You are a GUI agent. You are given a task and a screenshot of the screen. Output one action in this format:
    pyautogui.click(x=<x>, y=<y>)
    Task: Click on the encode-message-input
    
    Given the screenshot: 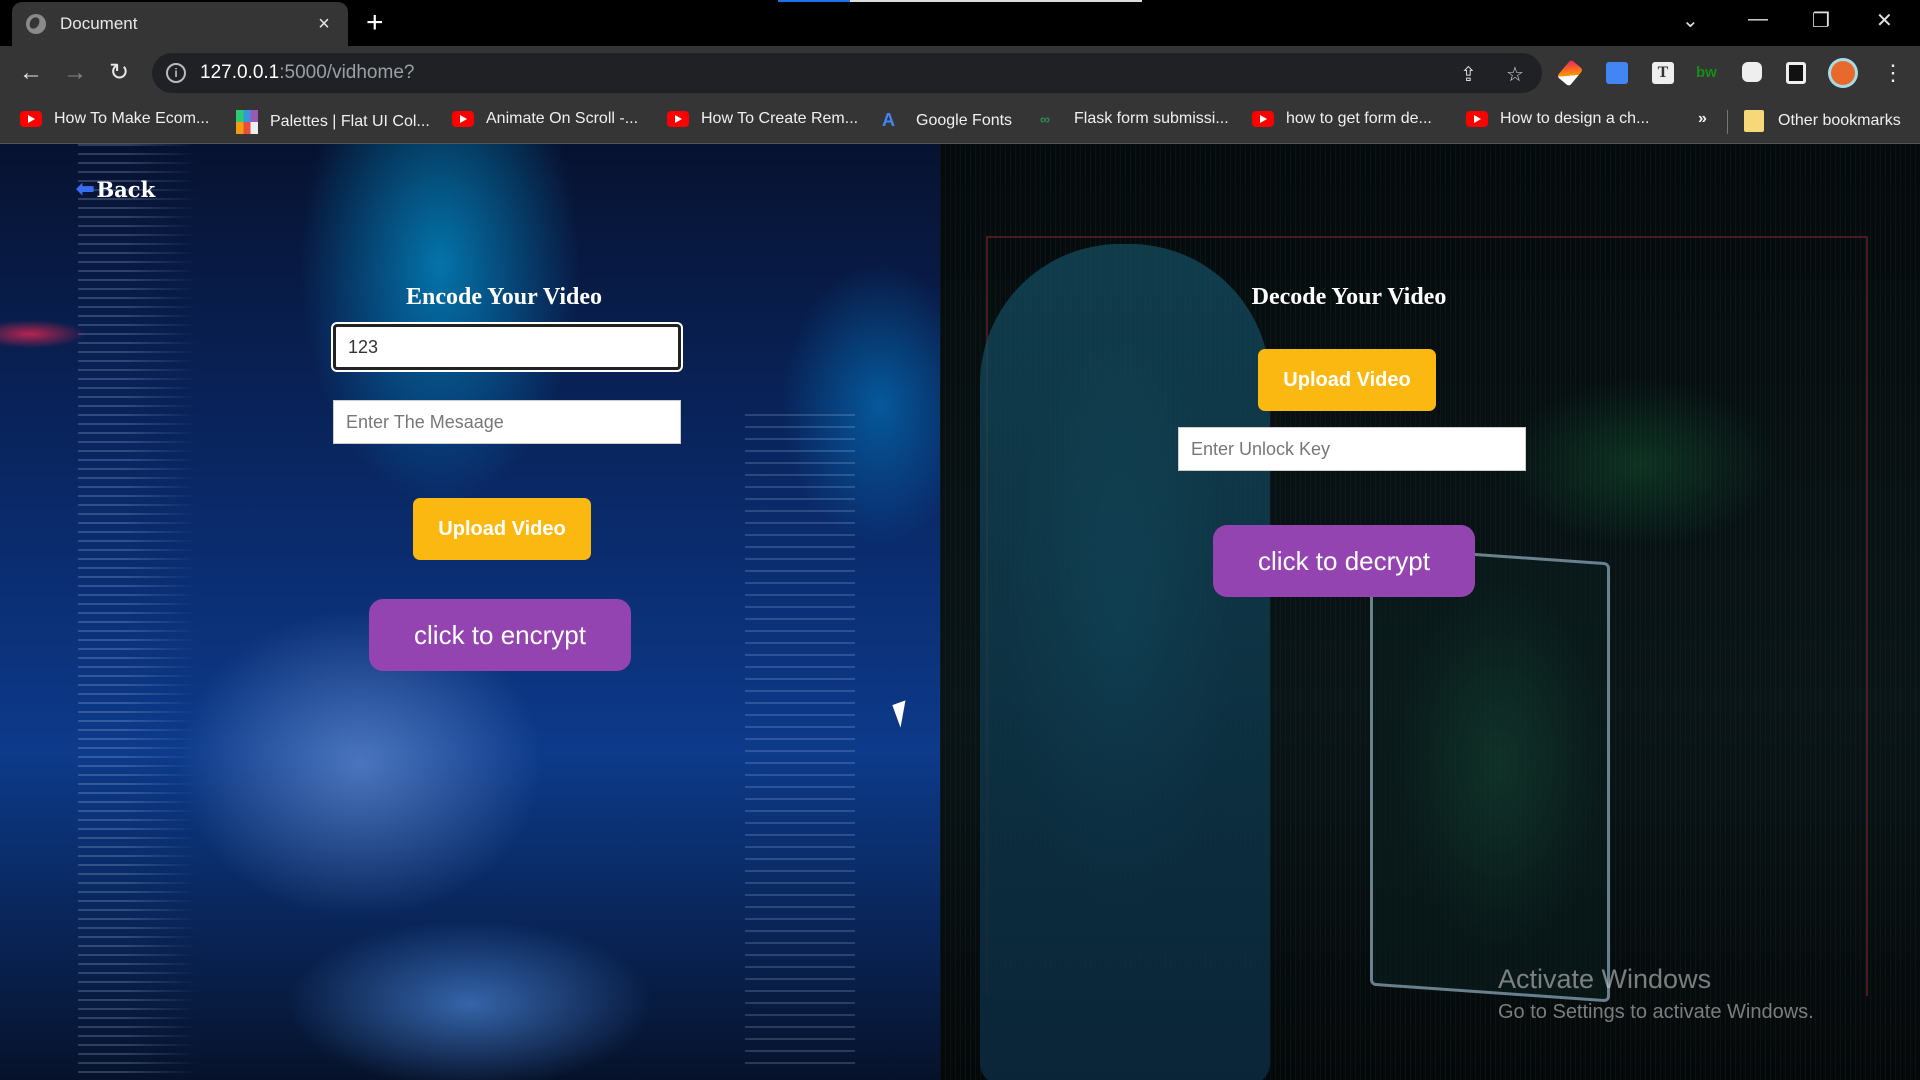 What is the action you would take?
    pyautogui.click(x=507, y=422)
    